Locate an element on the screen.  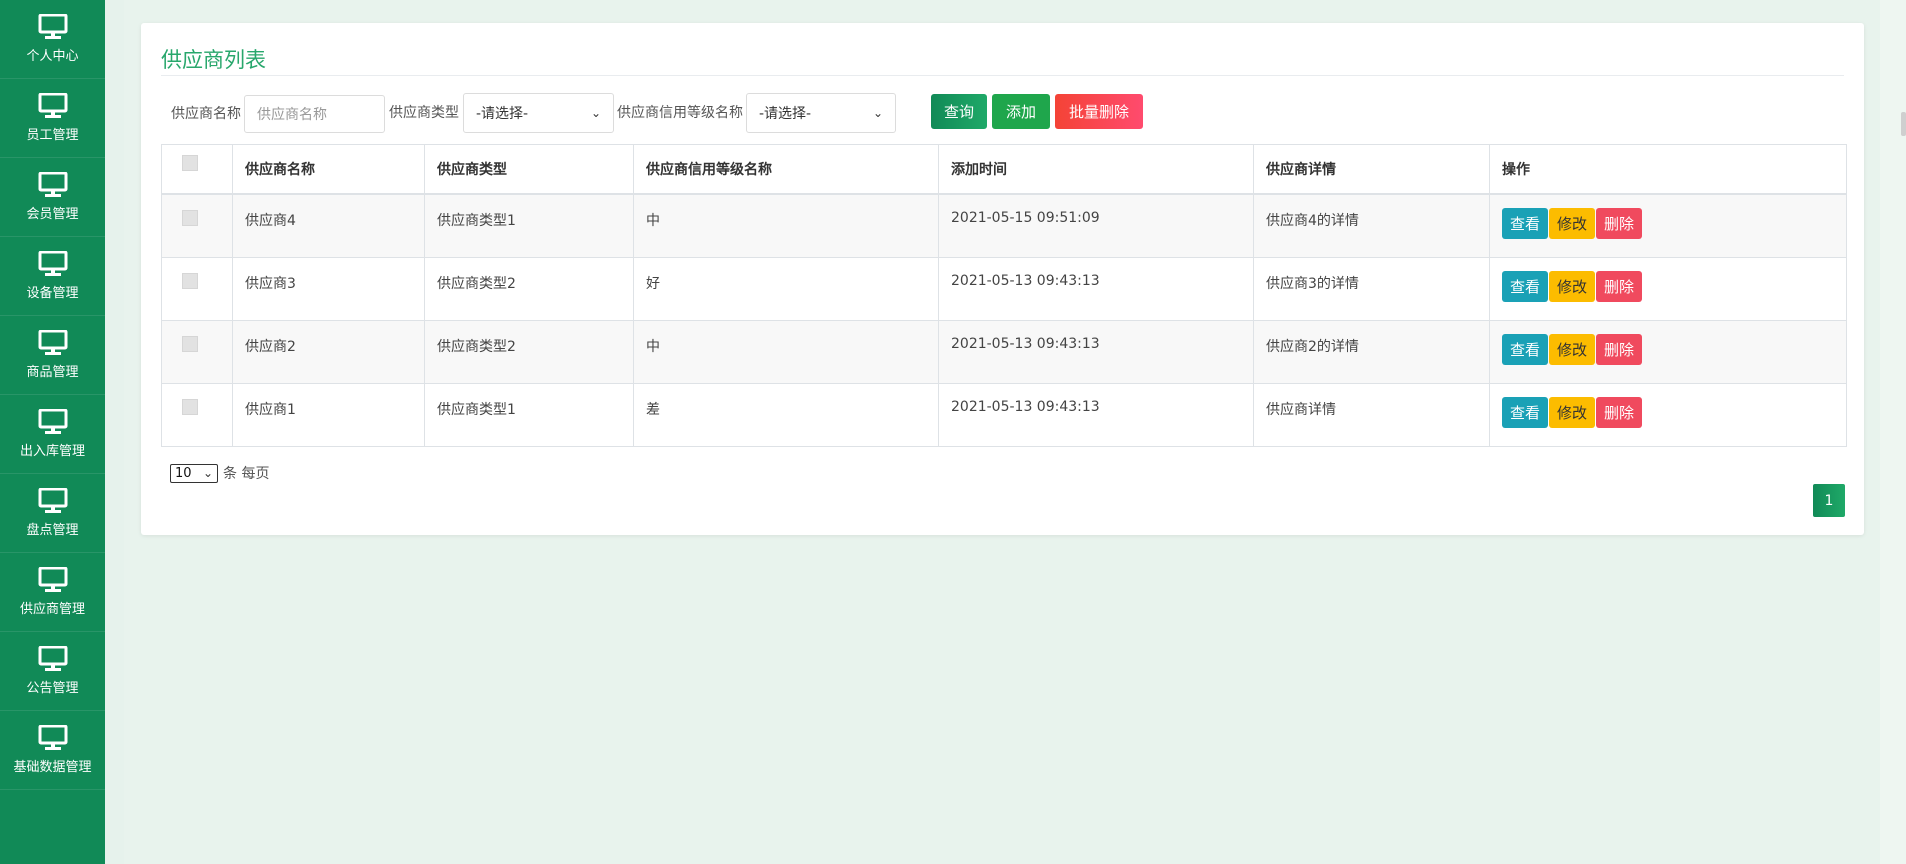
cell-name: 供应商3 is located at coordinates (329, 289).